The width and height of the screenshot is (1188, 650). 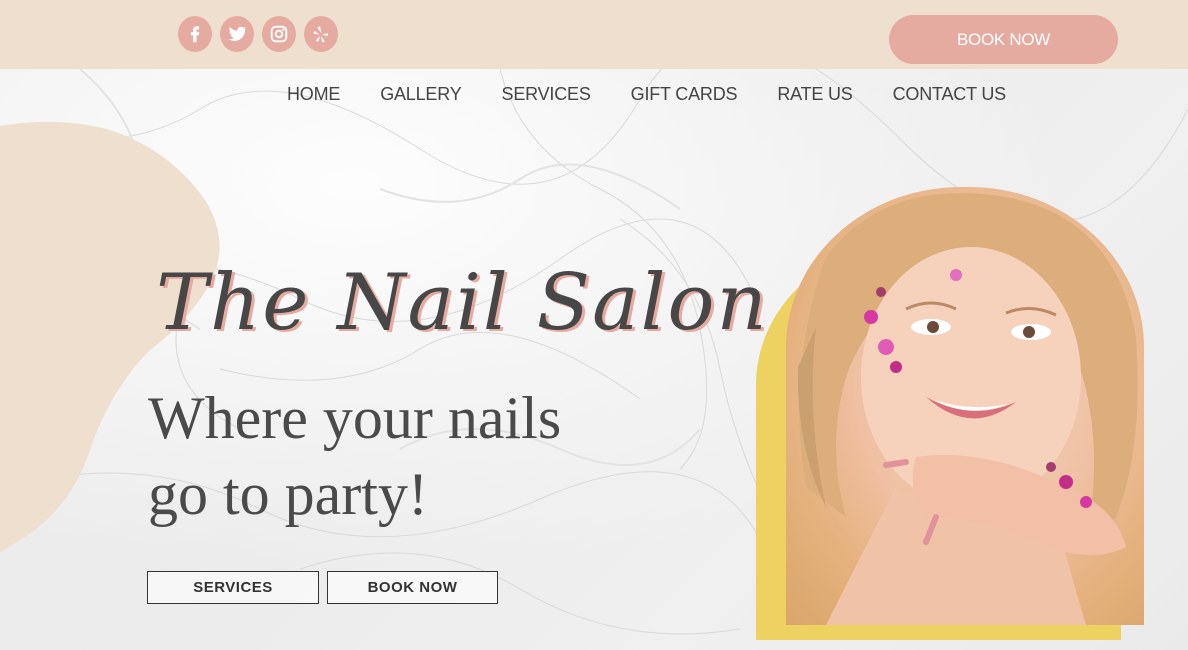 What do you see at coordinates (233, 587) in the screenshot?
I see `services-button: SERVICES` at bounding box center [233, 587].